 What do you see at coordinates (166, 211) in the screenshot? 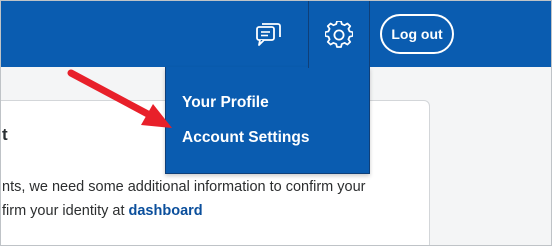
I see `dashboard-link: dashboard` at bounding box center [166, 211].